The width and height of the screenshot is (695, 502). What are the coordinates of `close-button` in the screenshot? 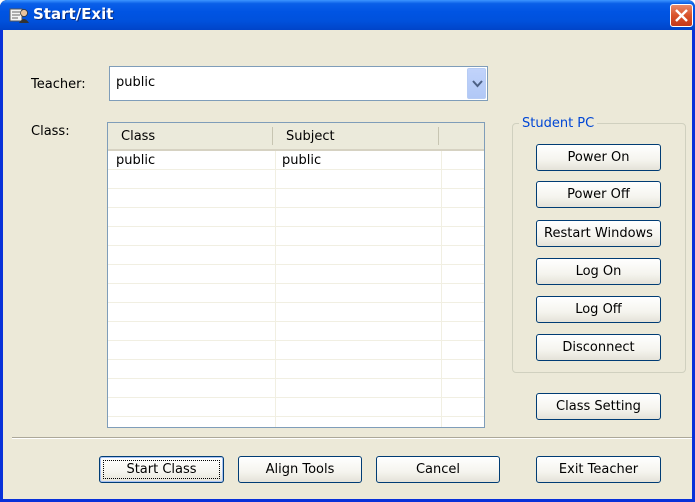 It's located at (681, 15).